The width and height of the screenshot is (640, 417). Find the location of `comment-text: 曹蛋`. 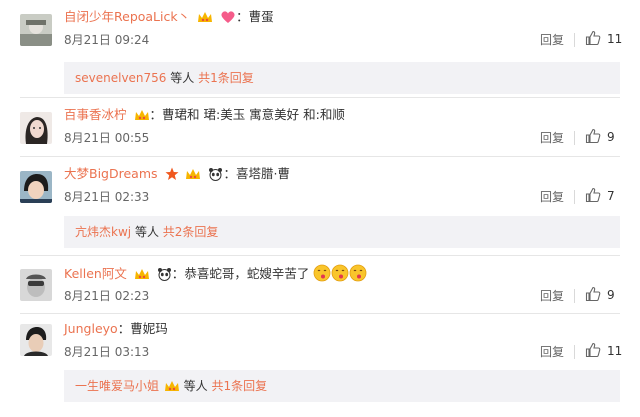

comment-text: 曹蛋 is located at coordinates (261, 16).